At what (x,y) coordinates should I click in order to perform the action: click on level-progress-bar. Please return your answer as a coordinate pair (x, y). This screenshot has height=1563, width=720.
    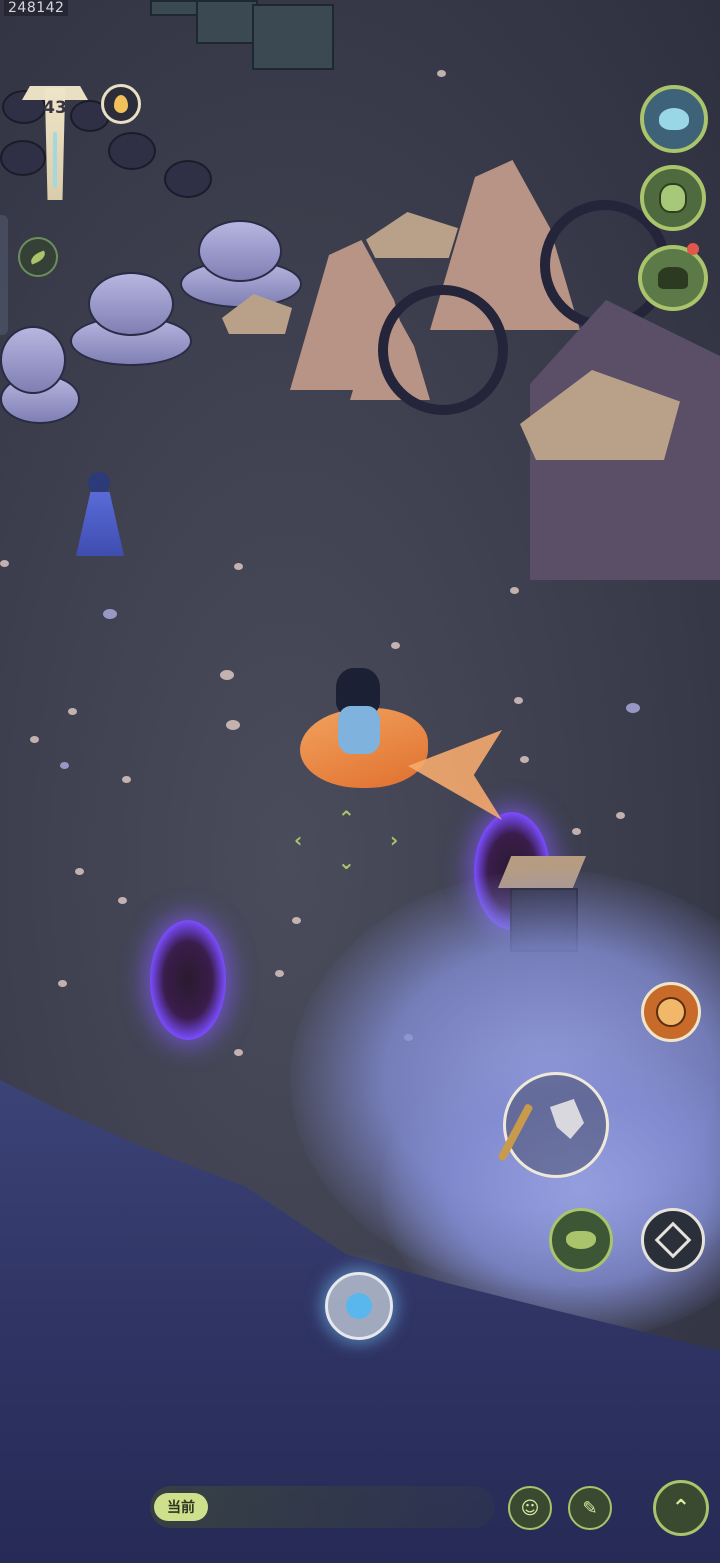
    Looking at the image, I should click on (55, 160).